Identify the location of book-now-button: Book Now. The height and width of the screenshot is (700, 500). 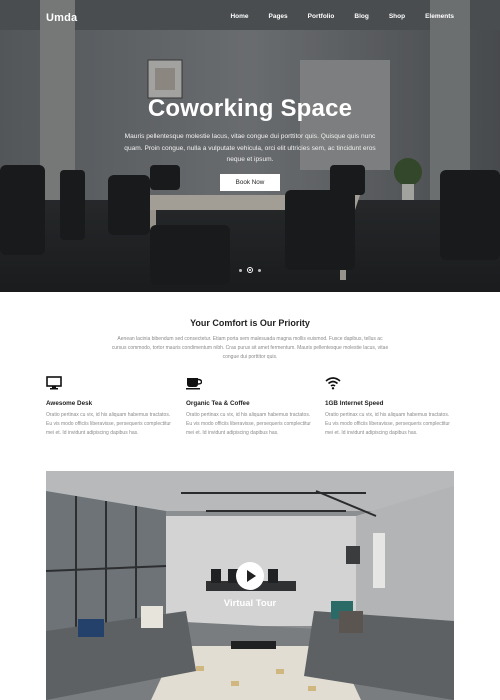
(250, 182).